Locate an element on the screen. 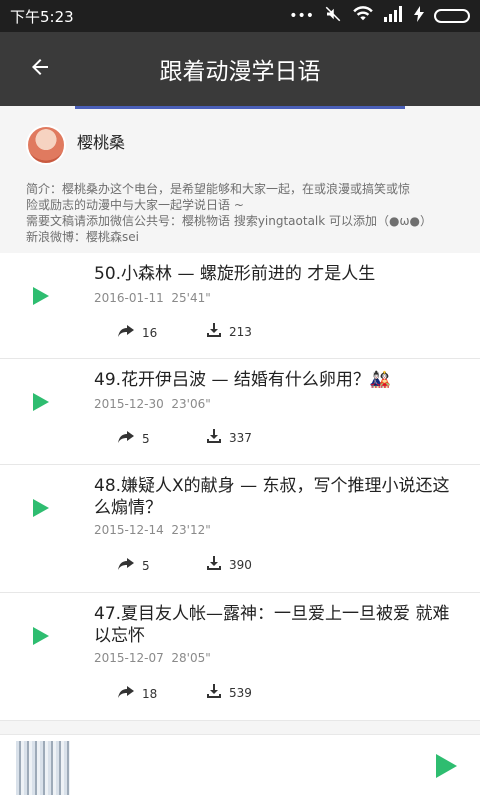 This screenshot has height=800, width=480. download-stat: 337 is located at coordinates (229, 437).